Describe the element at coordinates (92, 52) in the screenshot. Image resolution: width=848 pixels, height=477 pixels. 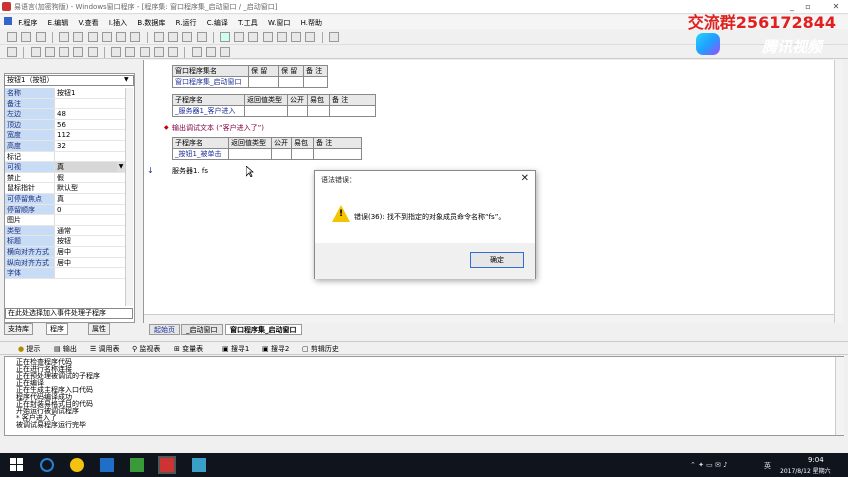
I see `align-bottom-icon` at that location.